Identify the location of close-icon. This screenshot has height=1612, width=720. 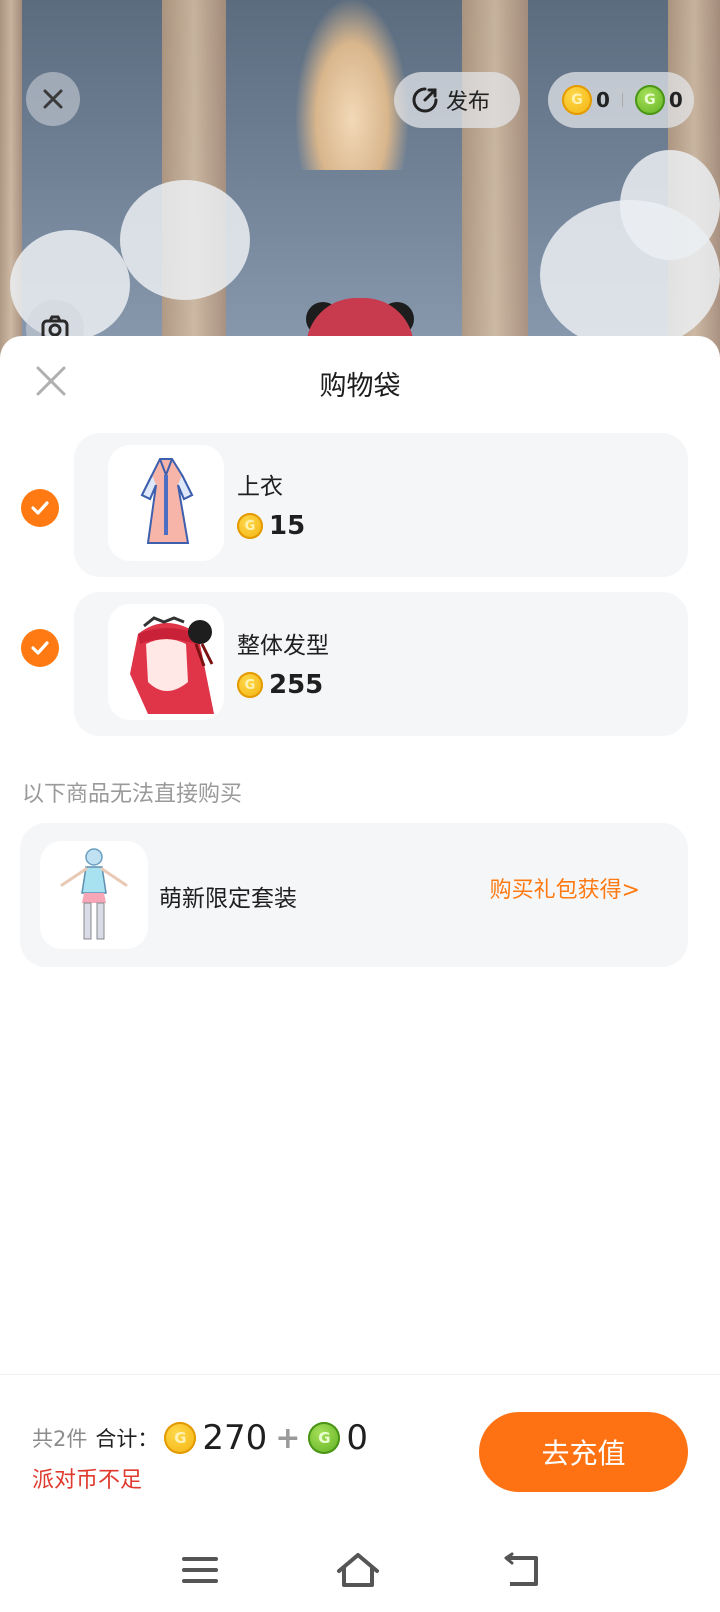
(53, 99).